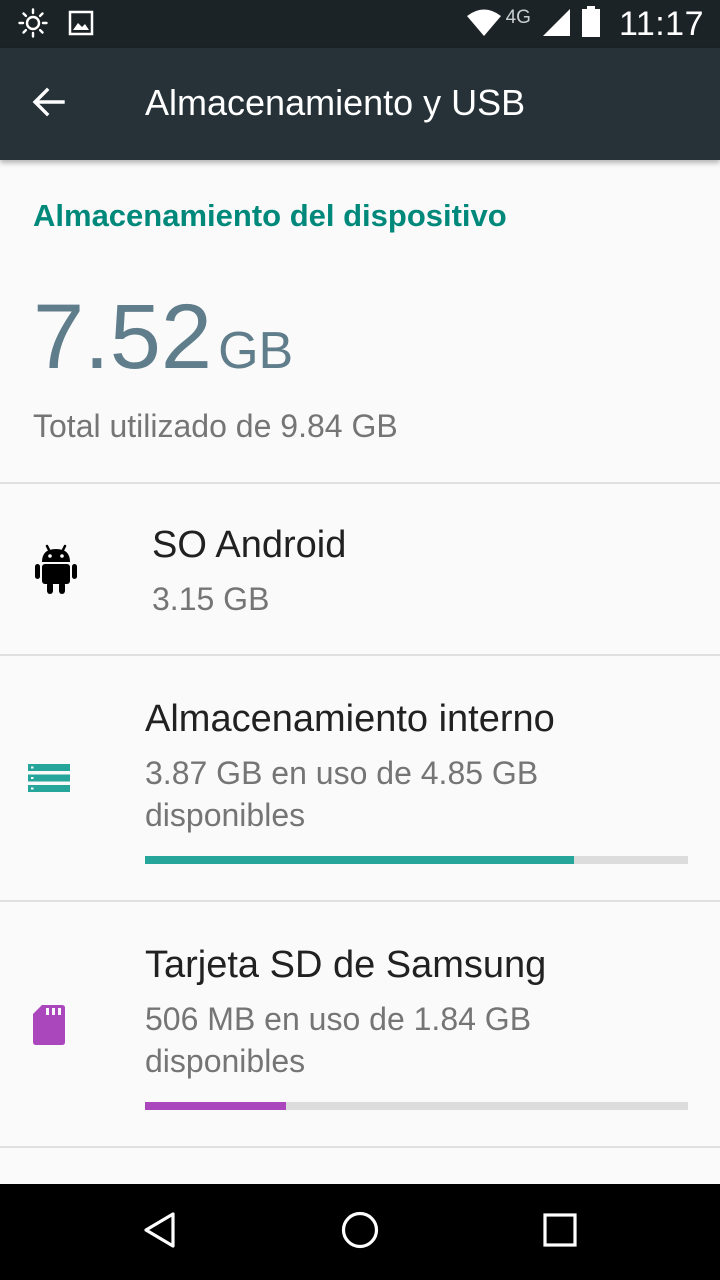  I want to click on network-type-label: 4G, so click(518, 17).